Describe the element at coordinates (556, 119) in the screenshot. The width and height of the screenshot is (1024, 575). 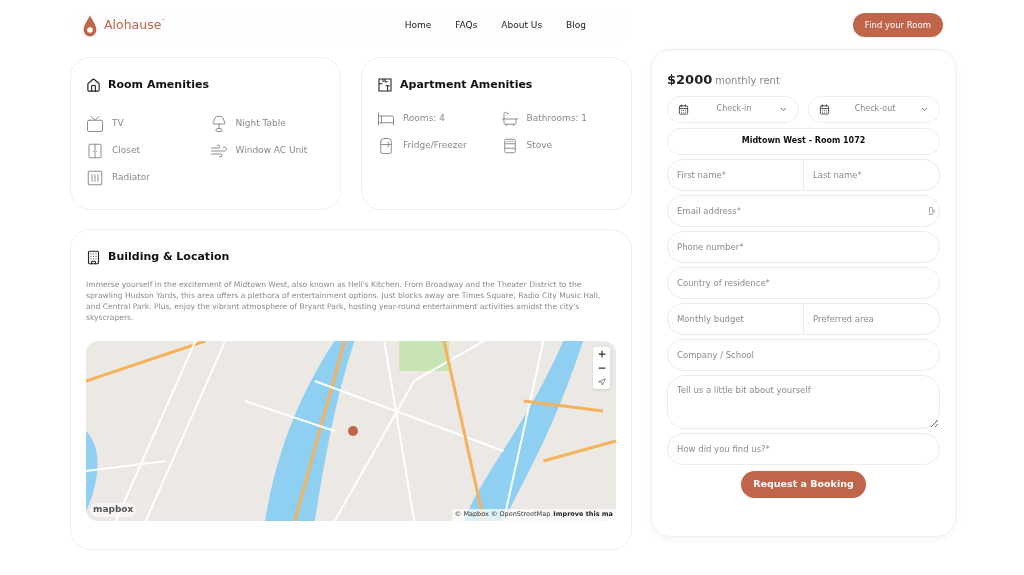
I see `amenity-label: Bathrooms: 1` at that location.